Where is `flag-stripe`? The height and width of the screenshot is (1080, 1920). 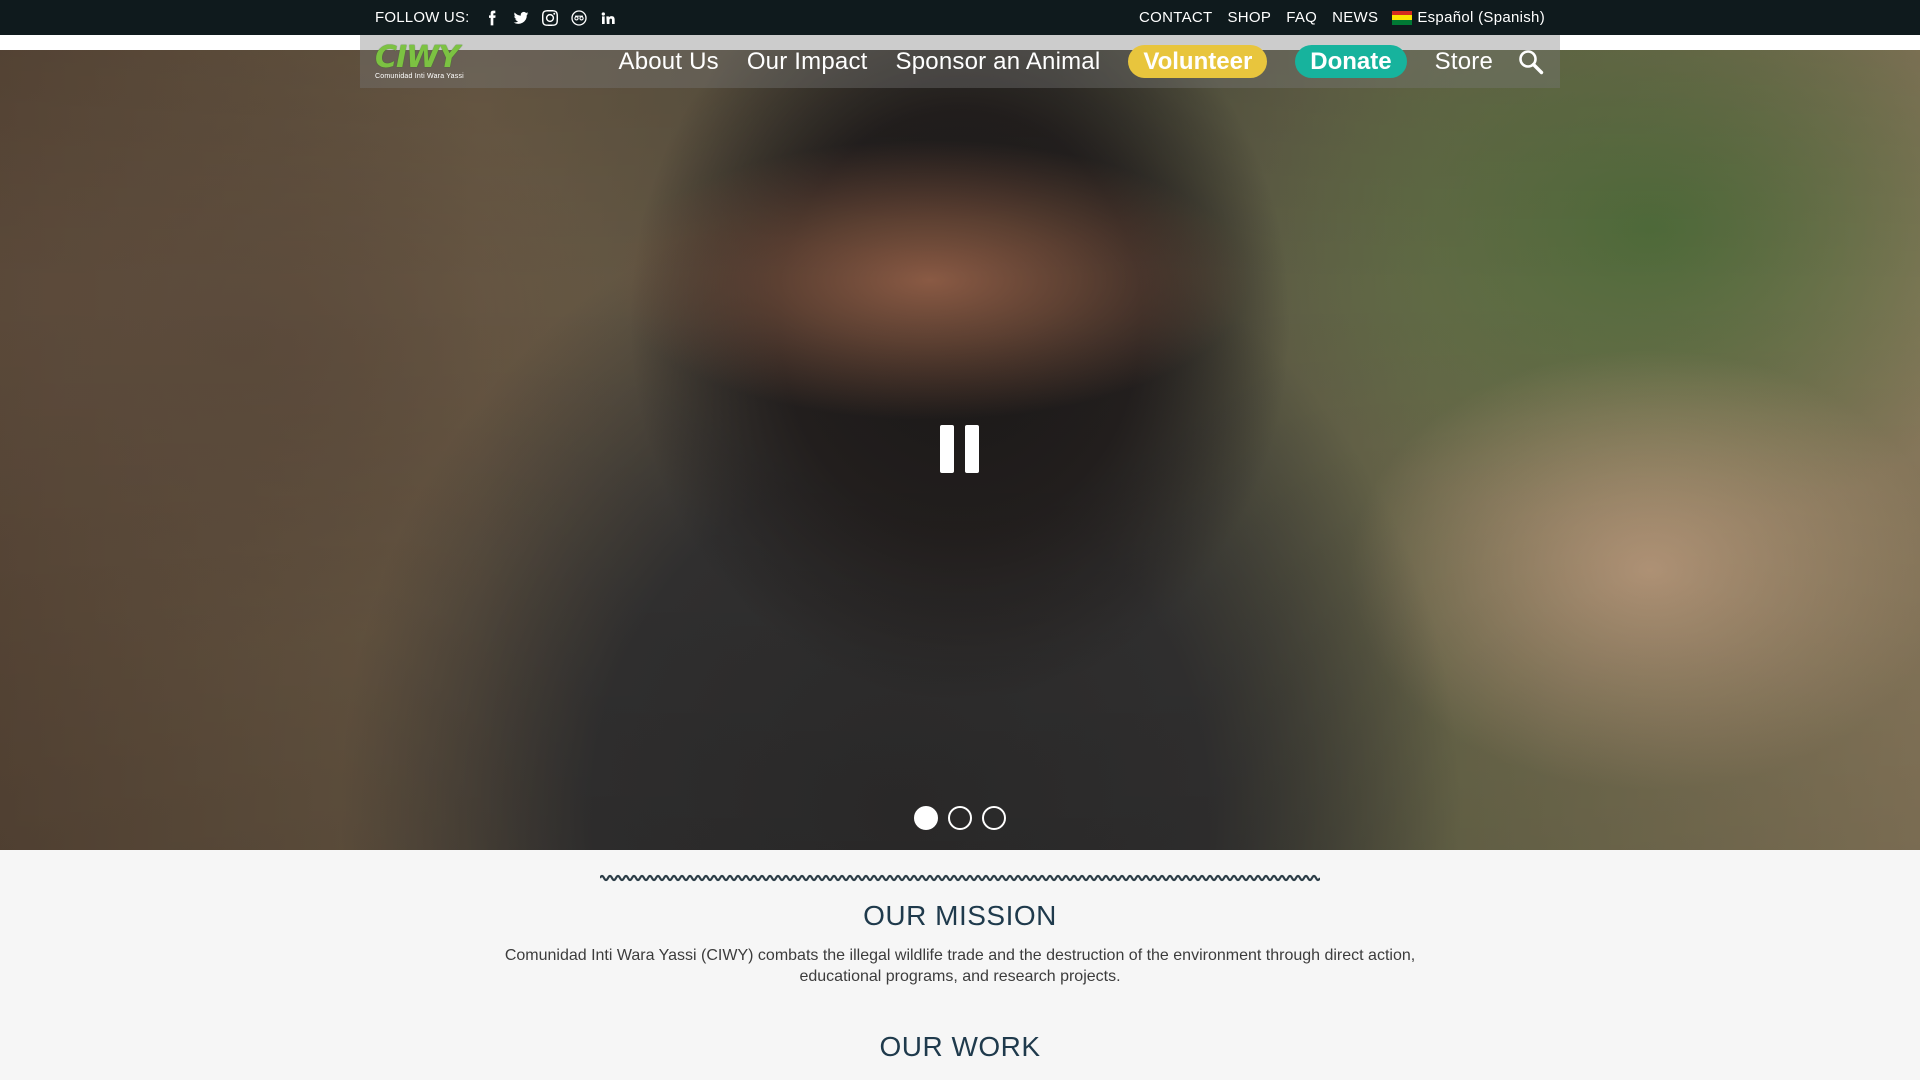 flag-stripe is located at coordinates (1402, 22).